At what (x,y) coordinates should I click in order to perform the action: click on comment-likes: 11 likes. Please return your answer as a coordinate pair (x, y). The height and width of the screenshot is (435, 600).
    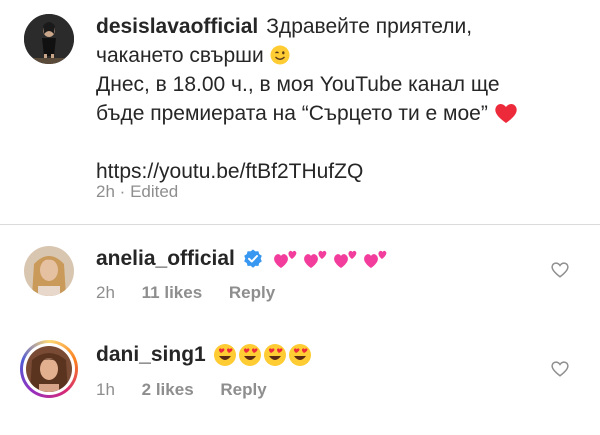
    Looking at the image, I should click on (172, 292).